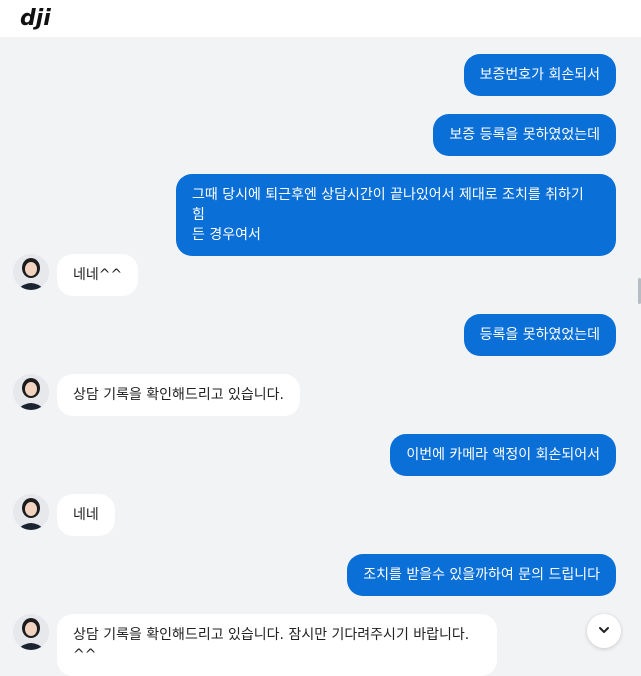 Image resolution: width=641 pixels, height=676 pixels. Describe the element at coordinates (539, 335) in the screenshot. I see `user-message: 등록을 못하였었는데` at that location.